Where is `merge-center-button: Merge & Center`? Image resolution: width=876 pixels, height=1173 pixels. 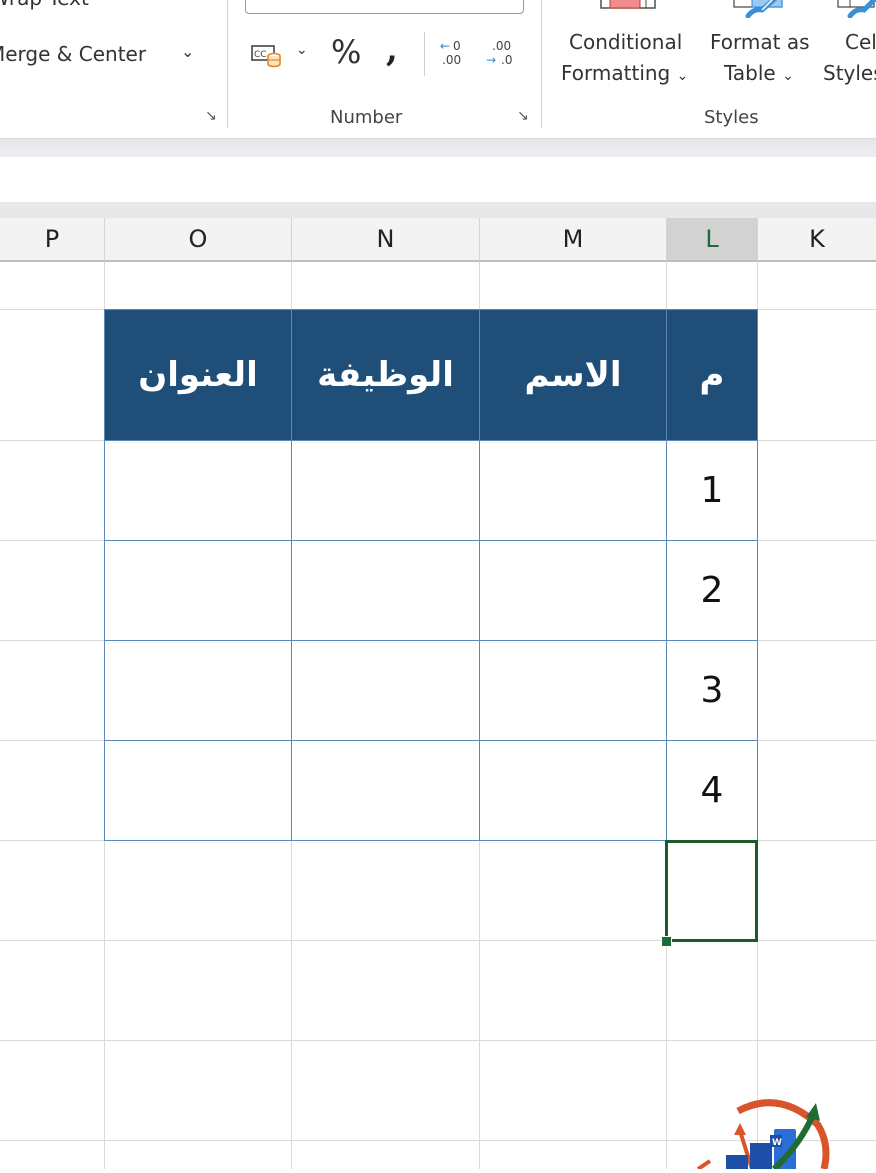
merge-center-button: Merge & Center is located at coordinates (73, 54).